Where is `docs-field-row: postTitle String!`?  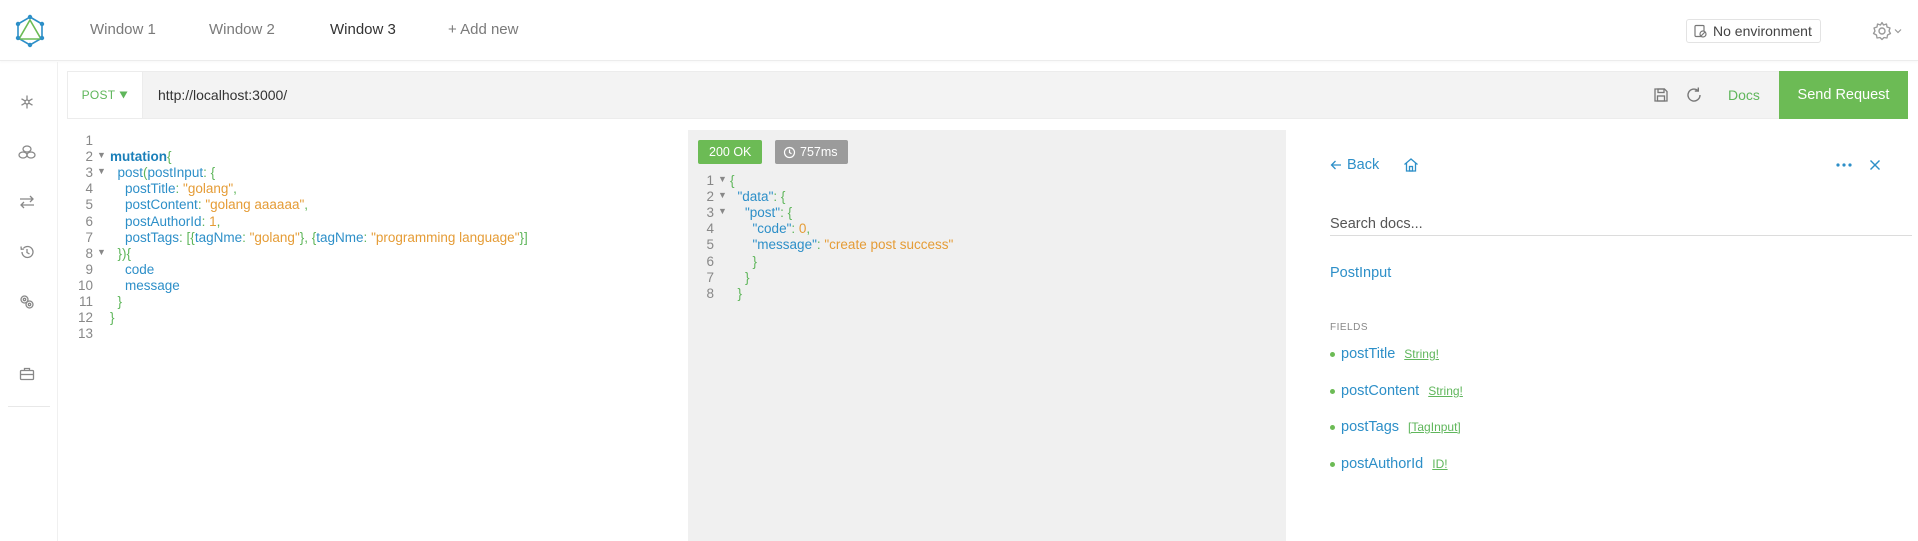 docs-field-row: postTitle String! is located at coordinates (1384, 354).